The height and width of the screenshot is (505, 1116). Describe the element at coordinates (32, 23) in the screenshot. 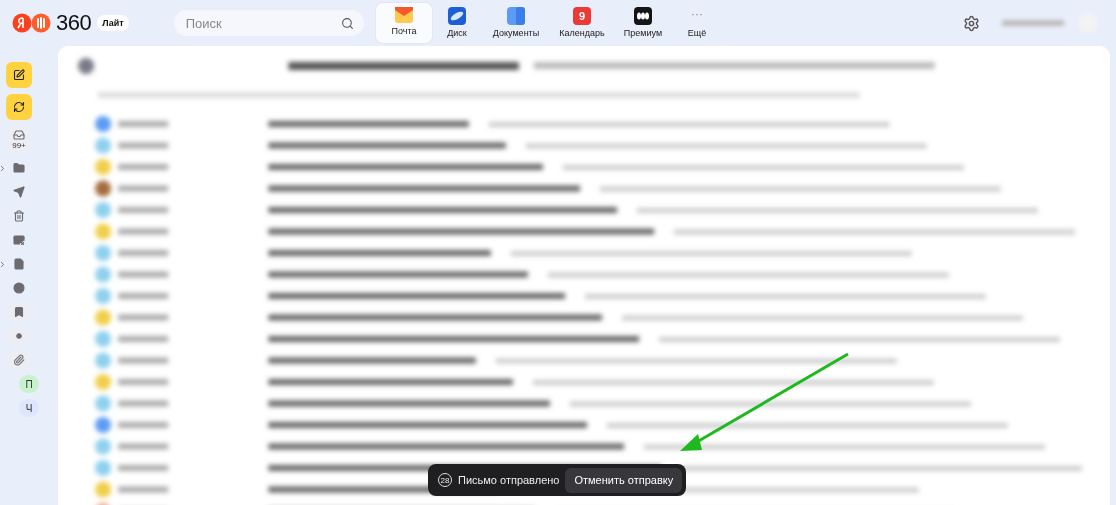

I see `logo-icon` at that location.